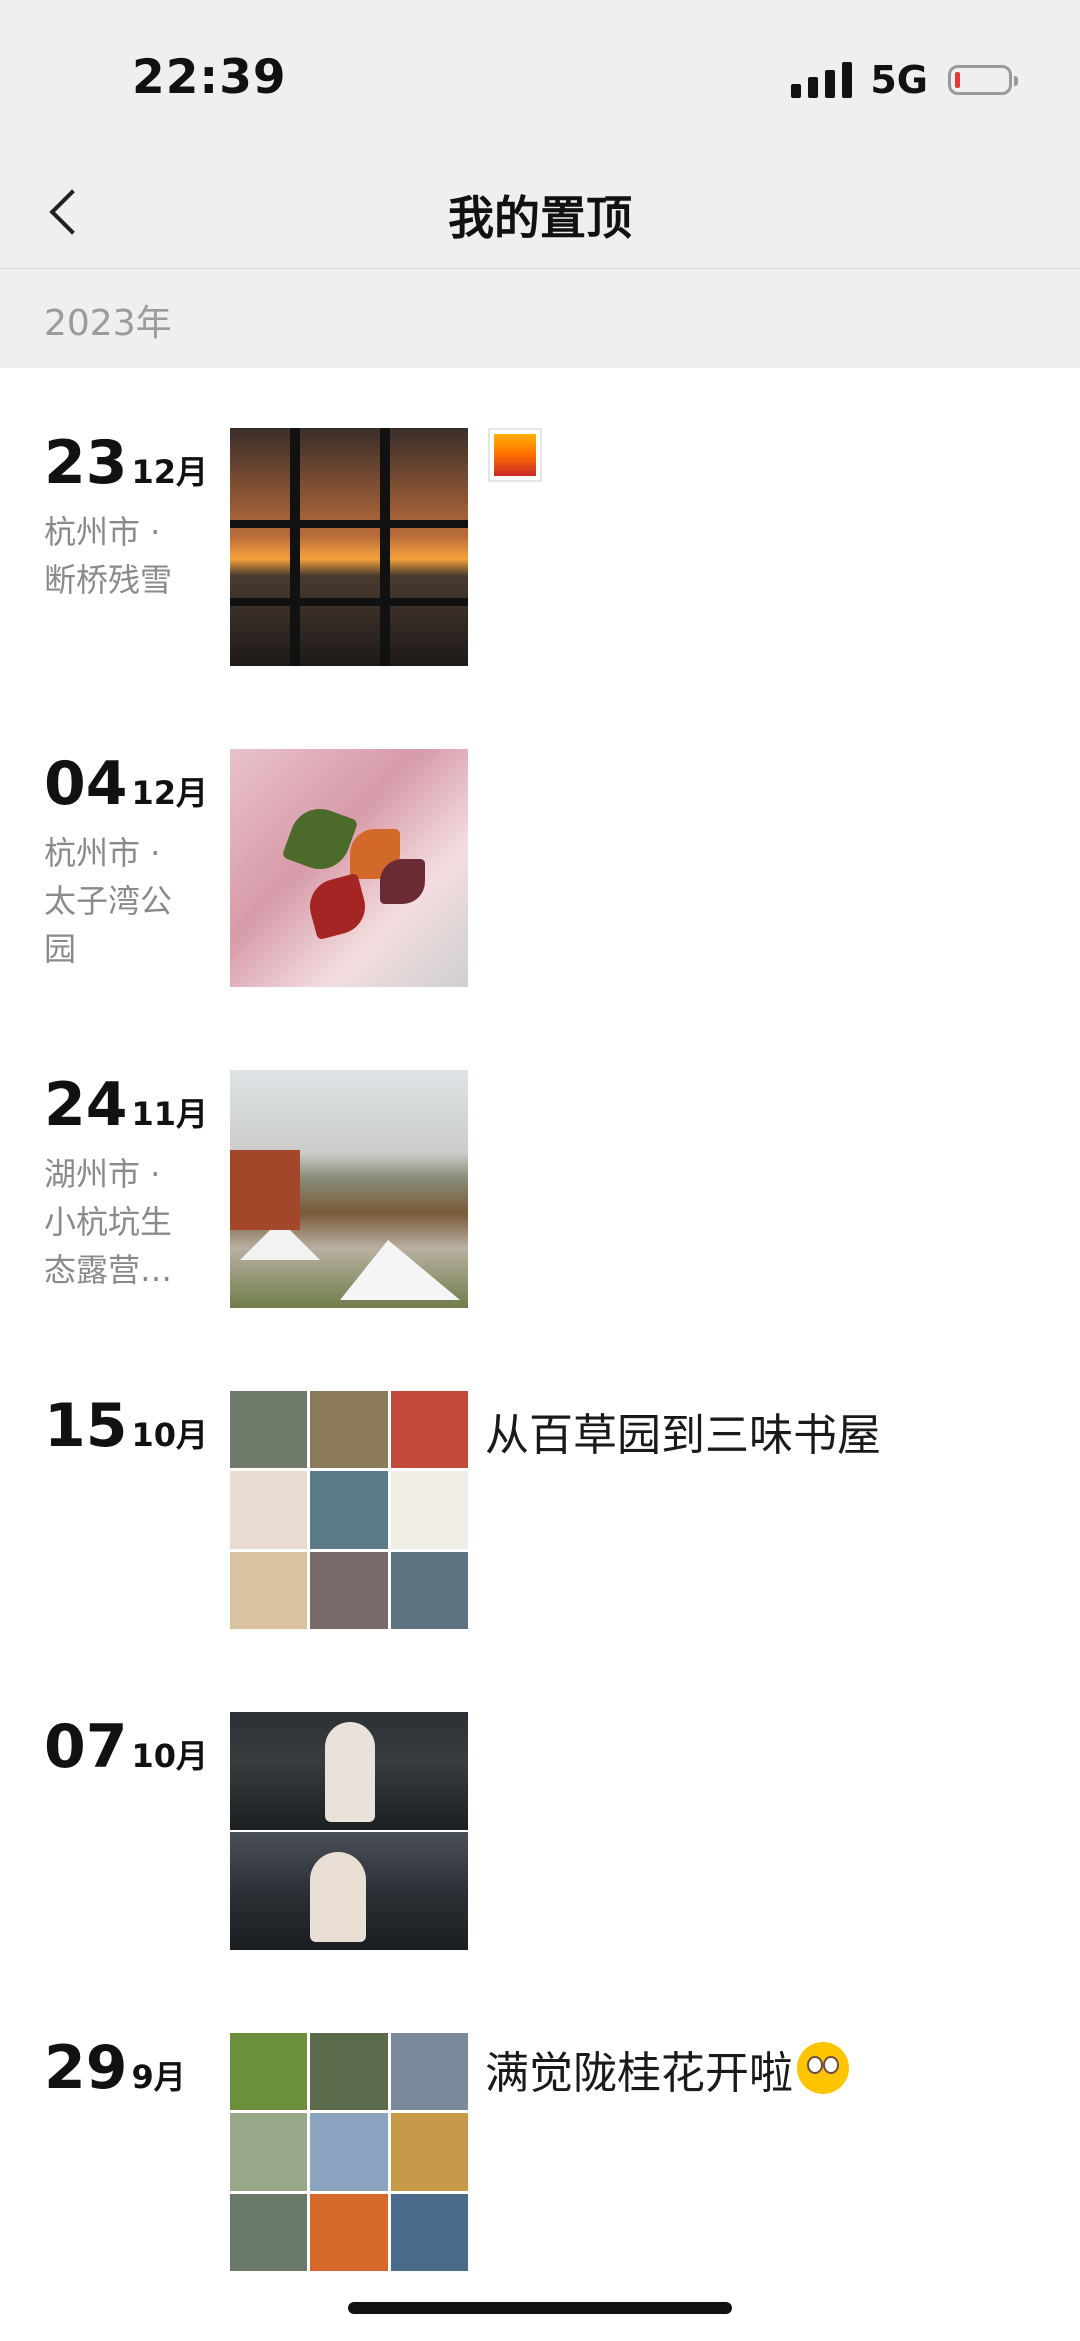 This screenshot has height=2341, width=1080. I want to click on entry-date: 23 12月, so click(126, 463).